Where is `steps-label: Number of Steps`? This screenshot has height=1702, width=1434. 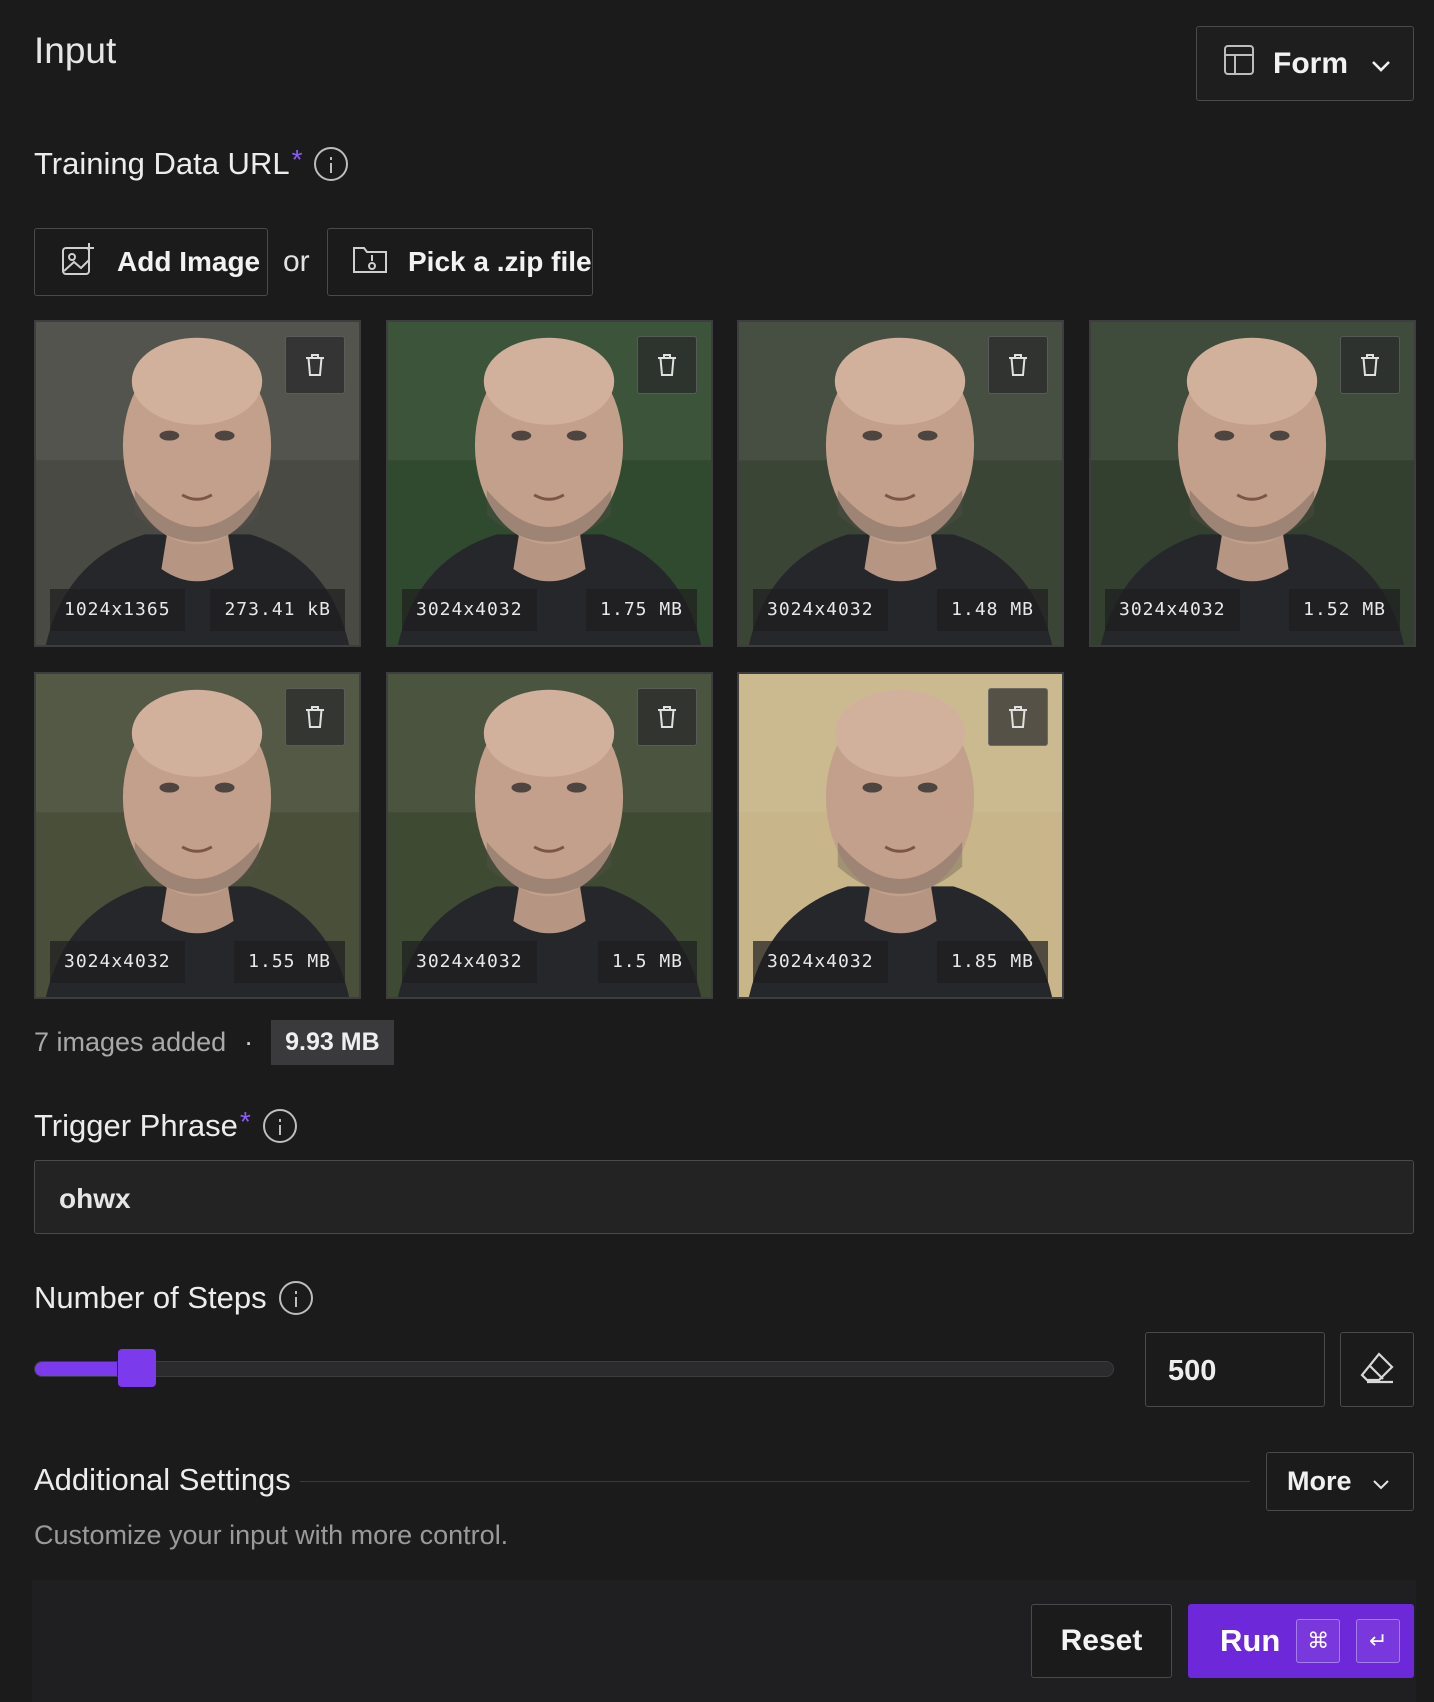
steps-label: Number of Steps is located at coordinates (173, 1298).